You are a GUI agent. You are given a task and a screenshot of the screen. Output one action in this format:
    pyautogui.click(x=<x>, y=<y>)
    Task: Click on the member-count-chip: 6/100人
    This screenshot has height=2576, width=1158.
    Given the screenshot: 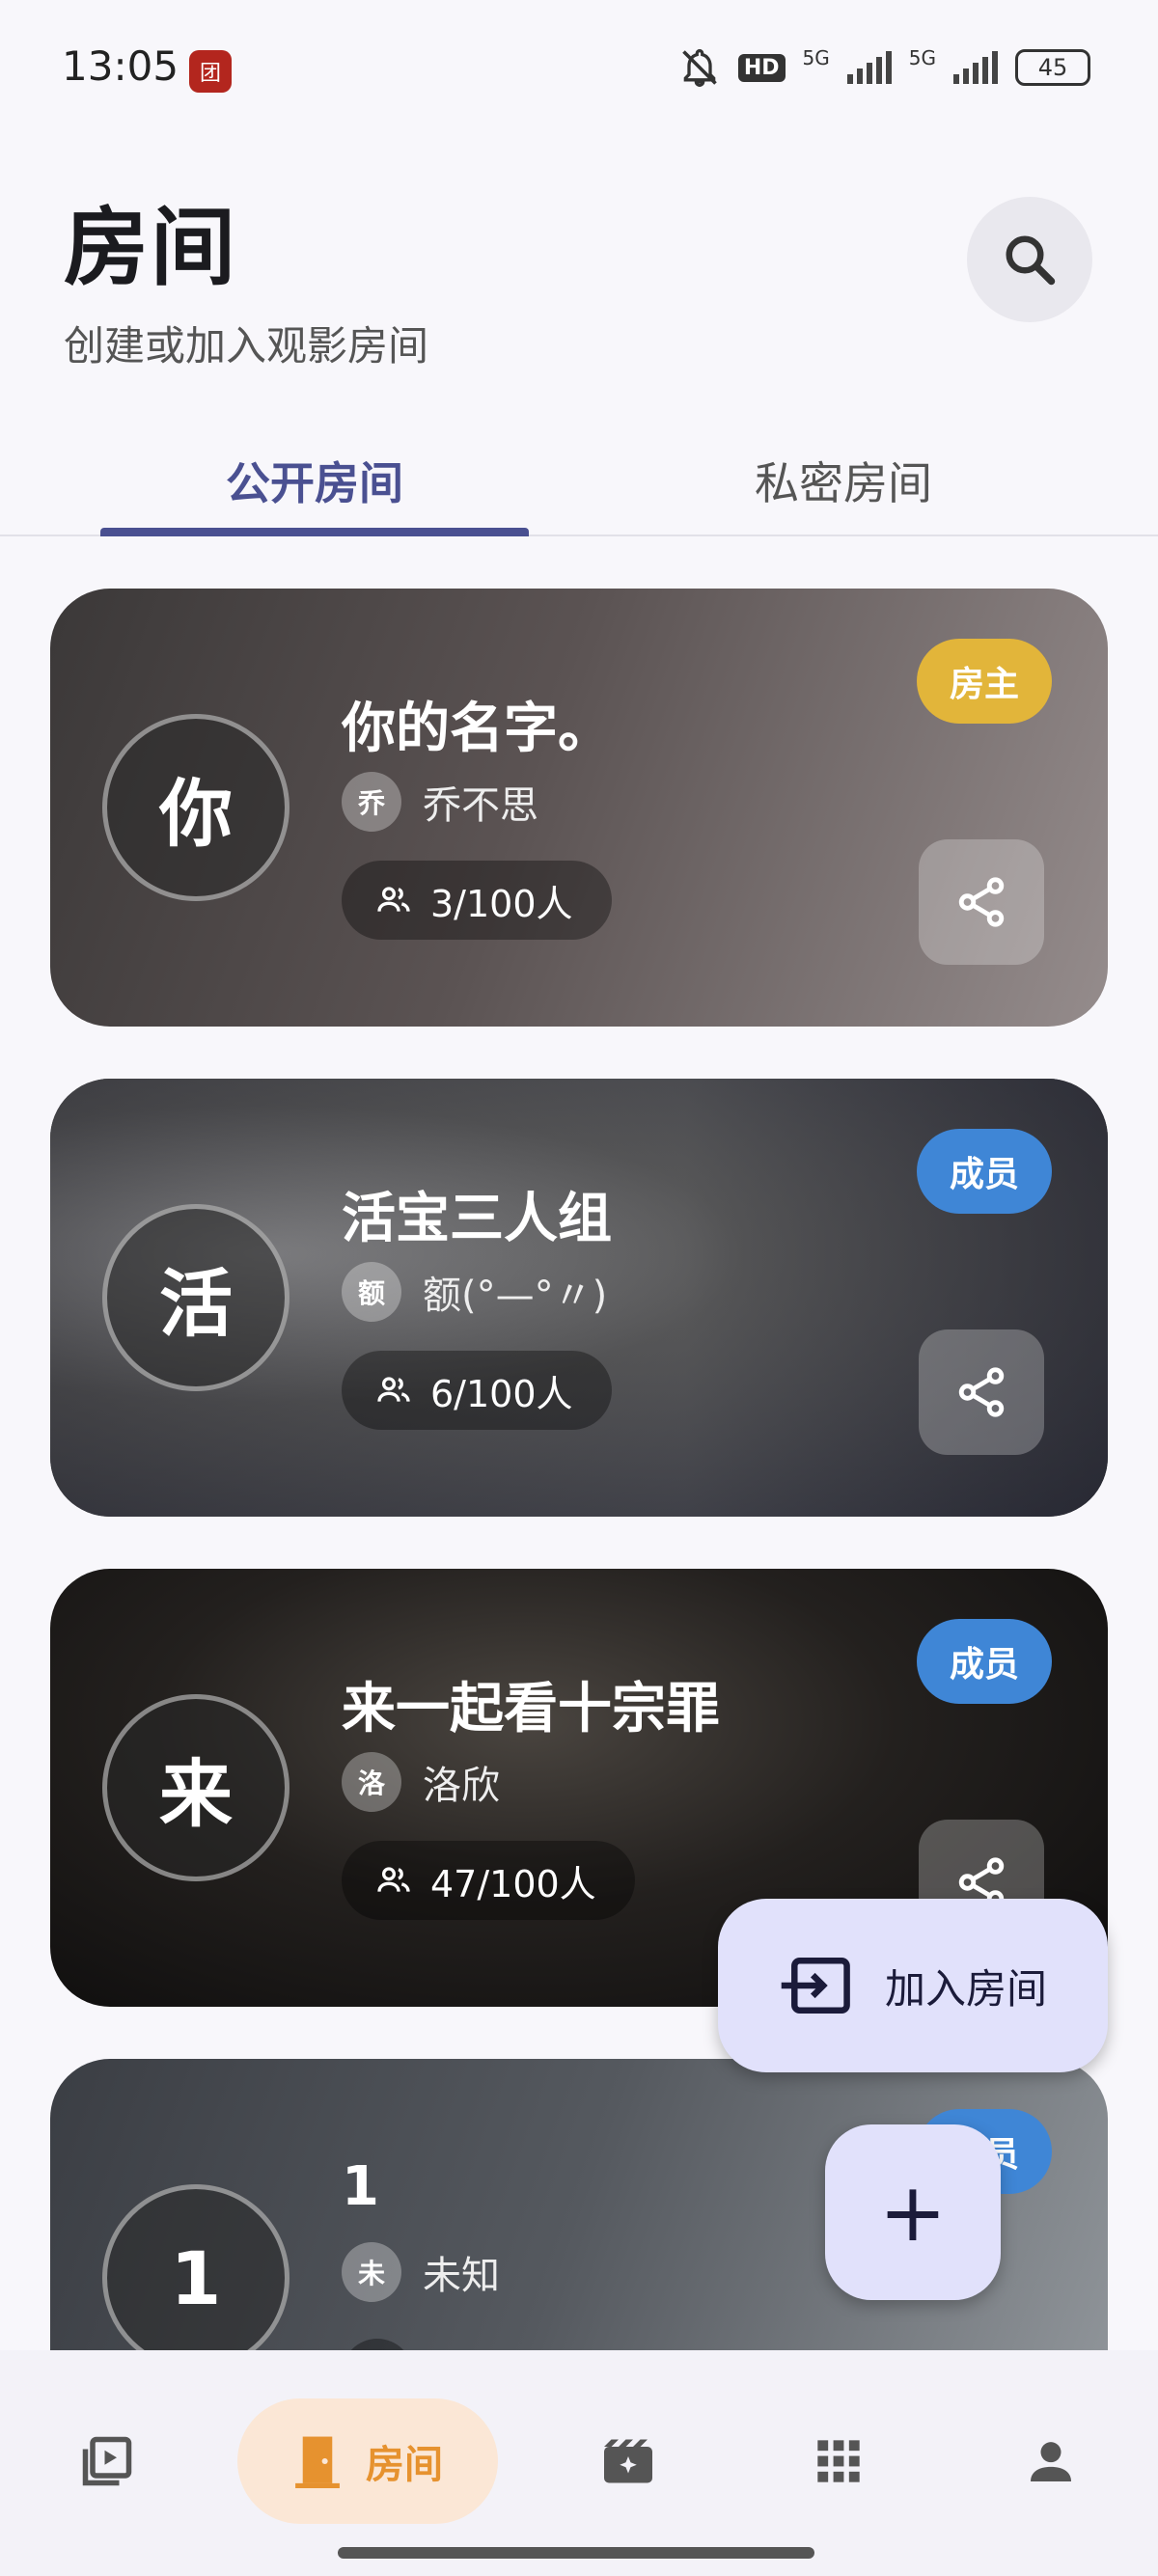 What is the action you would take?
    pyautogui.click(x=477, y=1391)
    